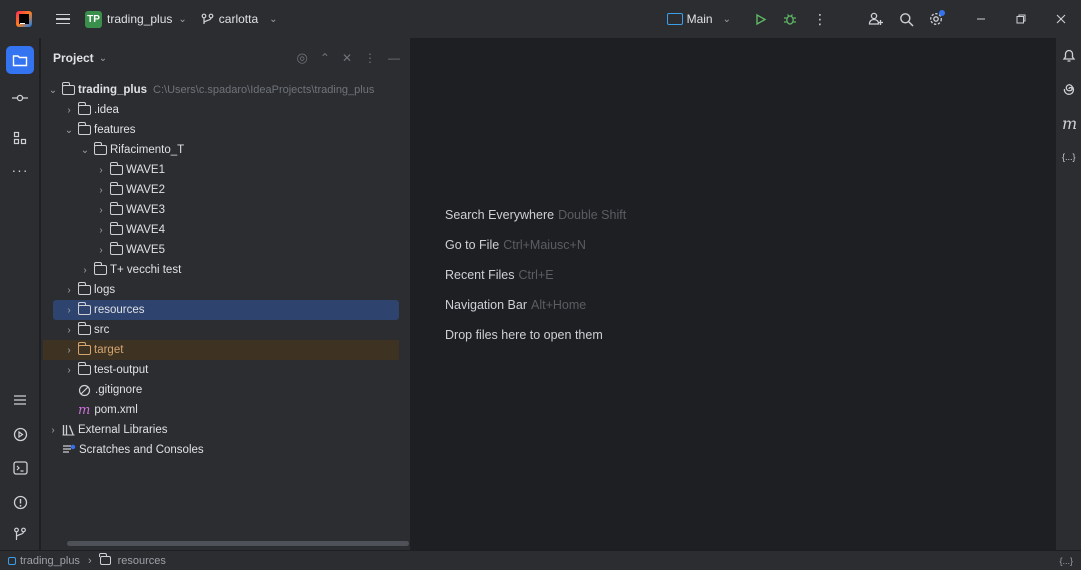 The width and height of the screenshot is (1081, 570). I want to click on bug-icon, so click(790, 19).